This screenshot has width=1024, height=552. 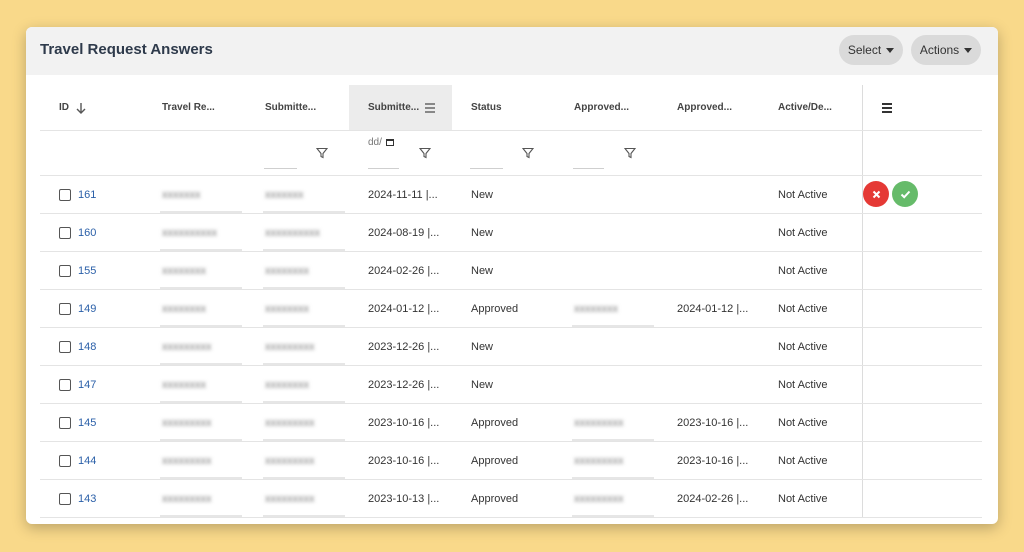 I want to click on id-link: 143, so click(x=87, y=499).